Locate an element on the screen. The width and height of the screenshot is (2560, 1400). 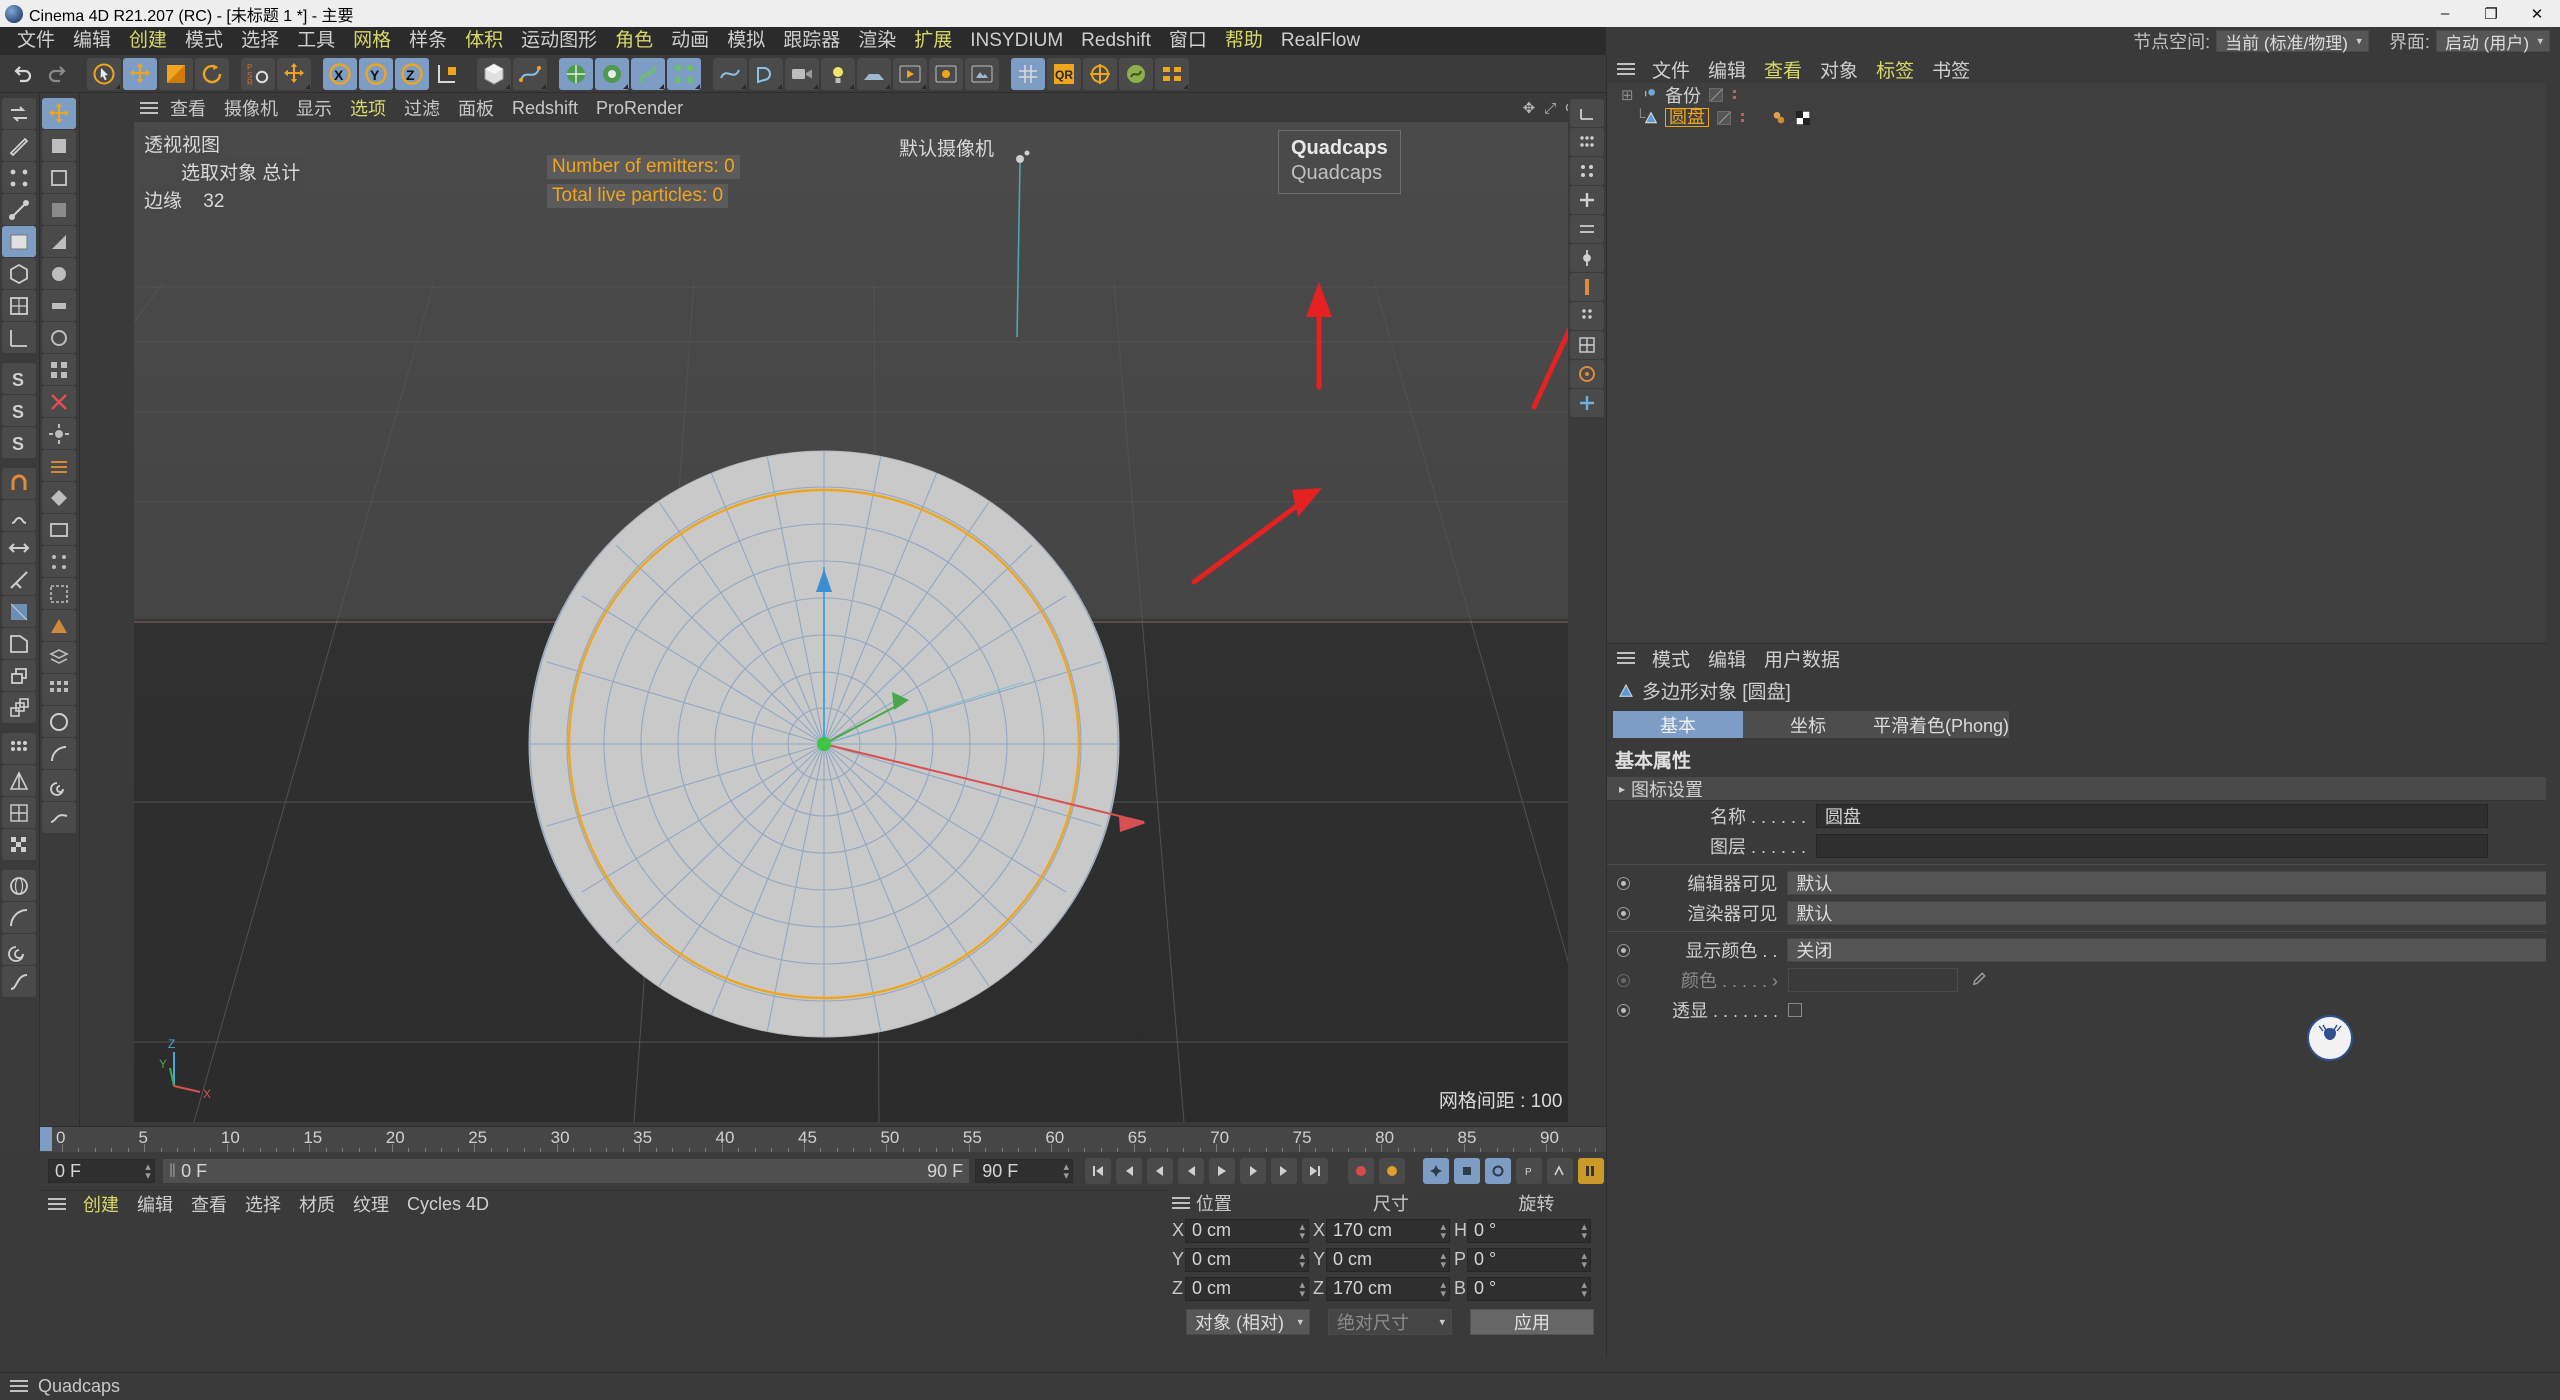
tool-knife-button is located at coordinates (19, 579).